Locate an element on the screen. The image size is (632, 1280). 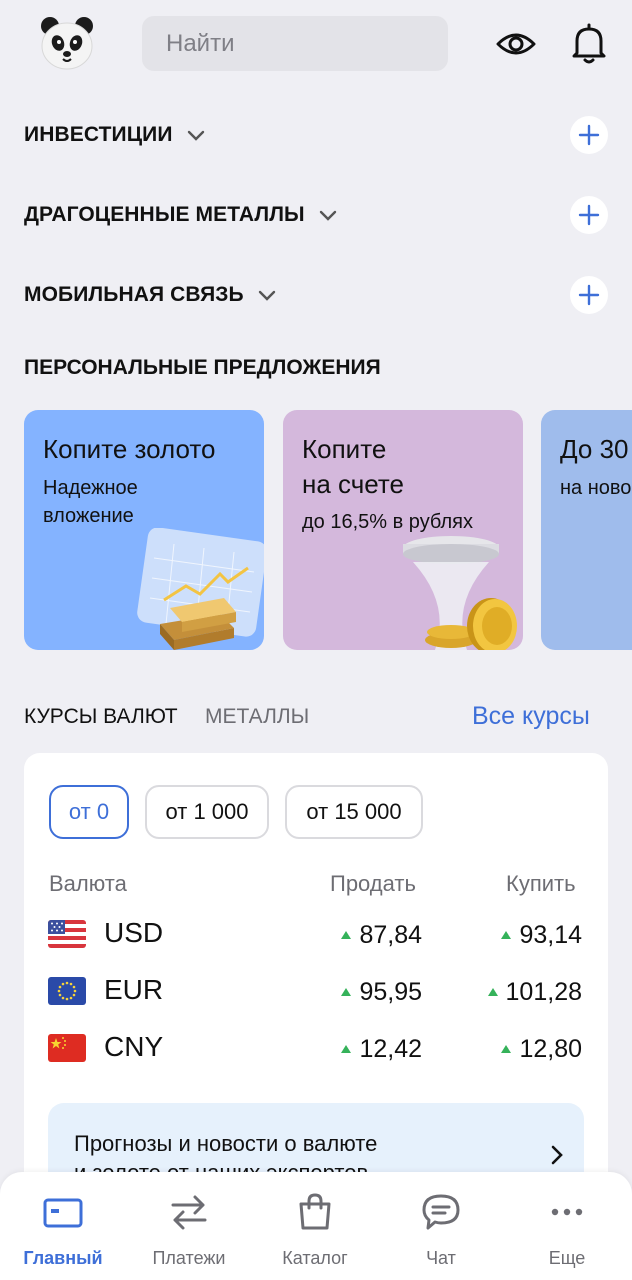
offer-card-savings: Копите на счете до 16,5% в рублях is located at coordinates (403, 530).